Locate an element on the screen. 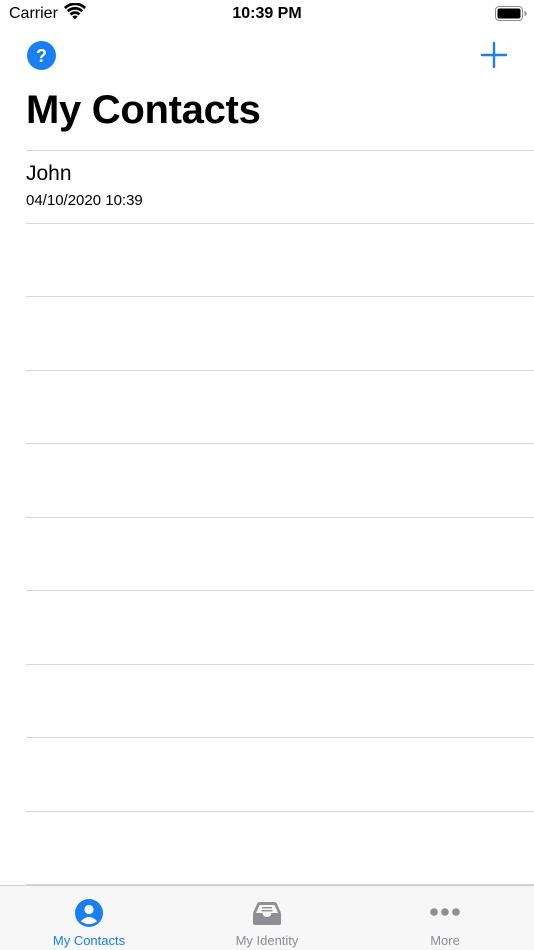 The height and width of the screenshot is (950, 534). tab-more: More is located at coordinates (445, 918).